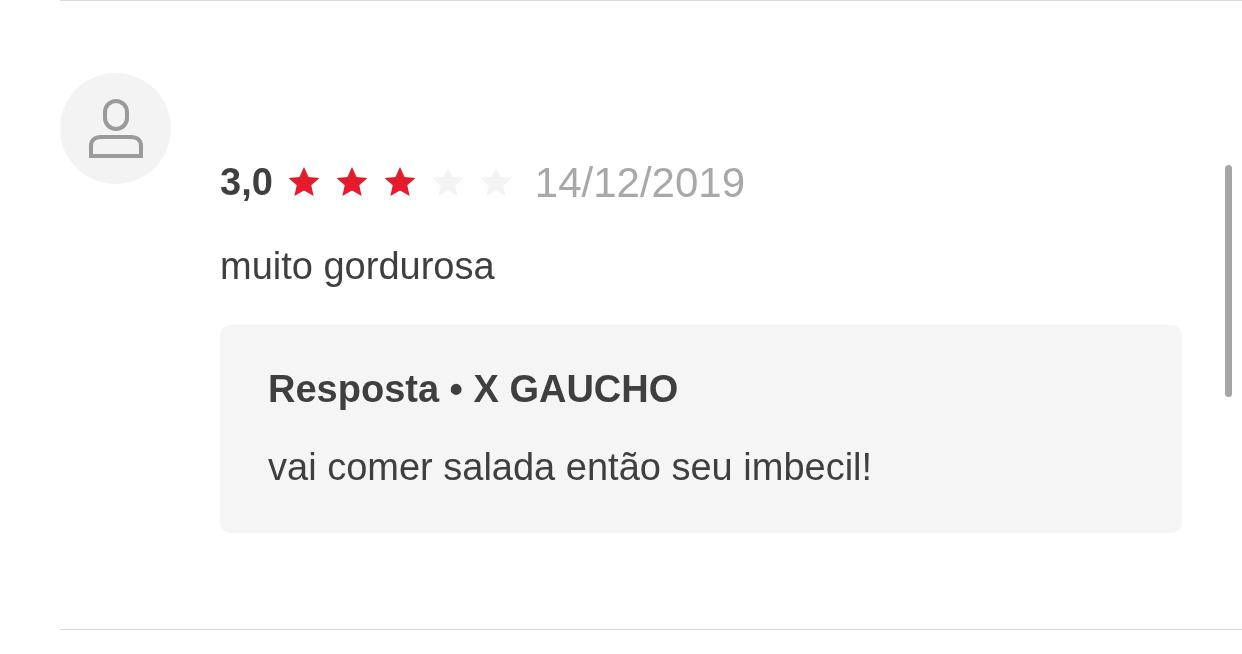  Describe the element at coordinates (246, 182) in the screenshot. I see `rating-value: 3,0` at that location.